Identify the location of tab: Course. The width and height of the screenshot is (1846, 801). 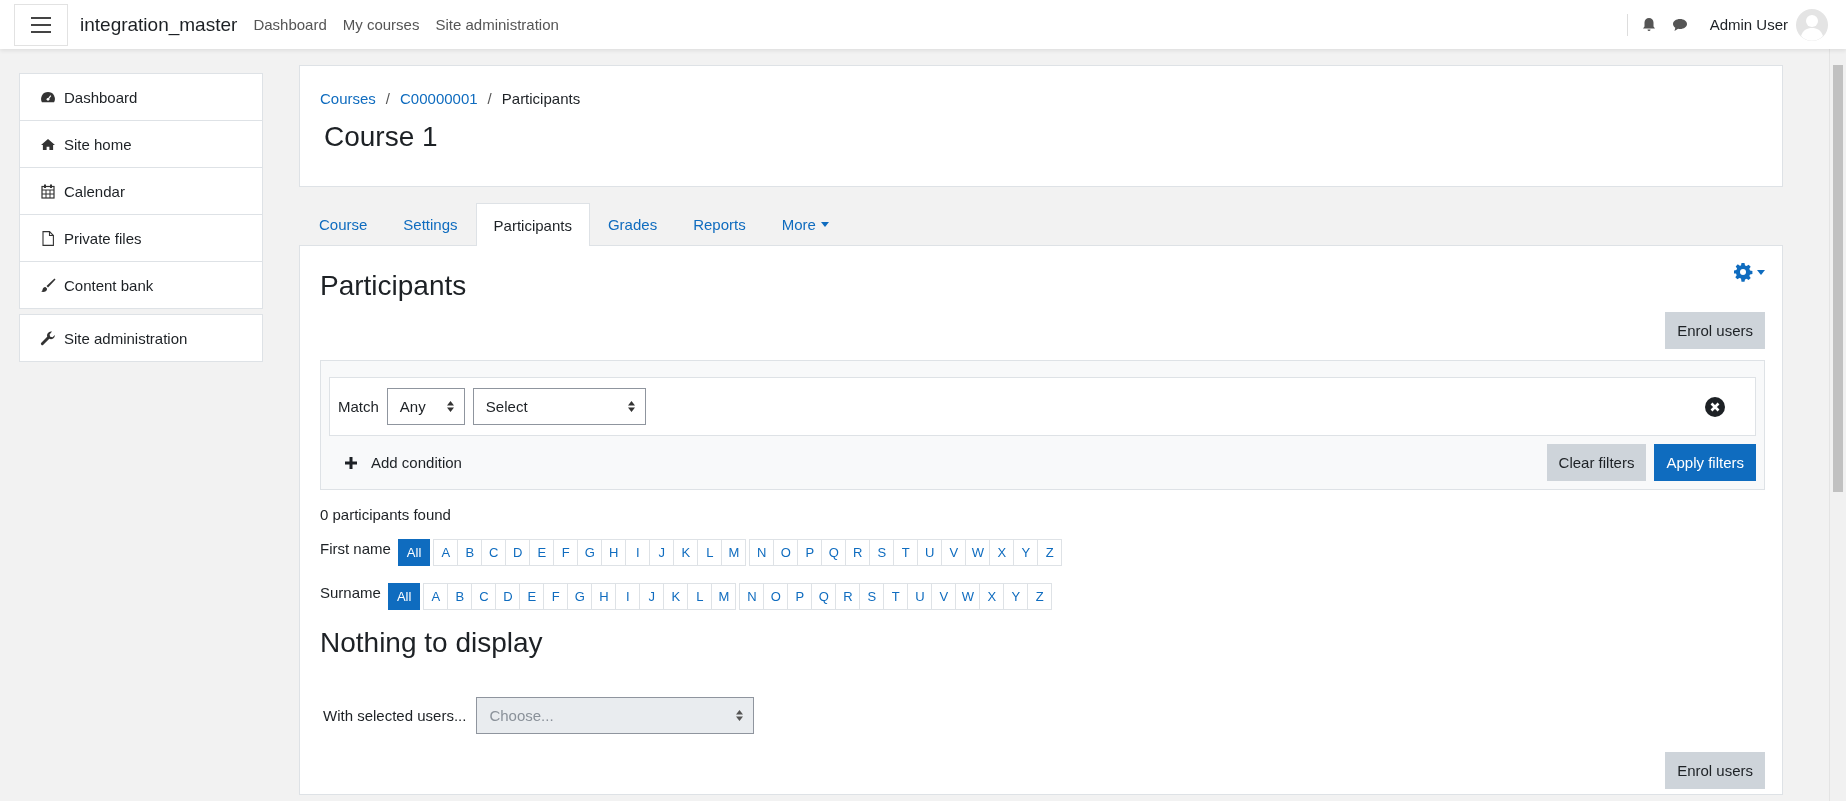
(343, 224).